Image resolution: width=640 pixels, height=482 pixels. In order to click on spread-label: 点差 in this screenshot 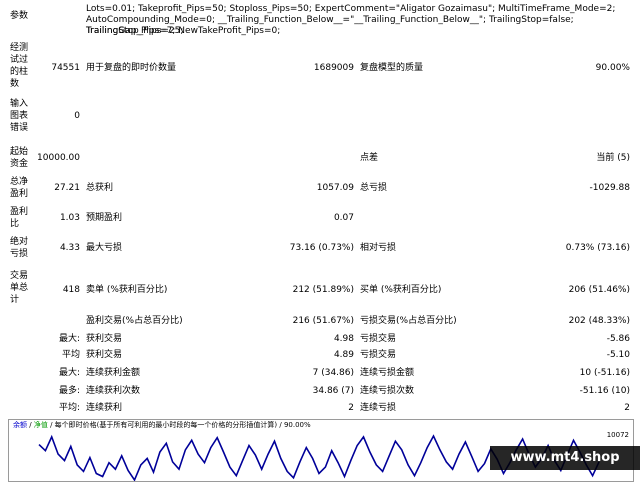, I will do `click(369, 158)`.